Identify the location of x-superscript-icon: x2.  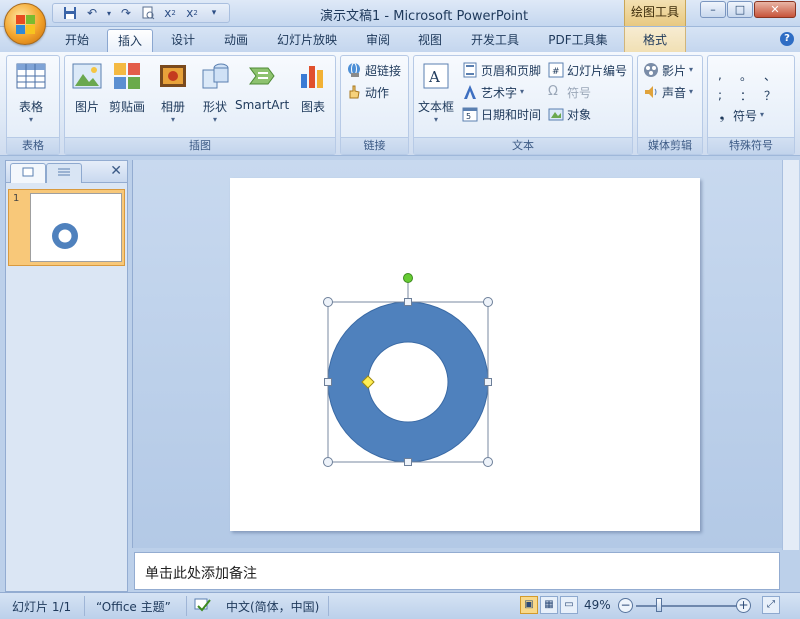
(170, 13).